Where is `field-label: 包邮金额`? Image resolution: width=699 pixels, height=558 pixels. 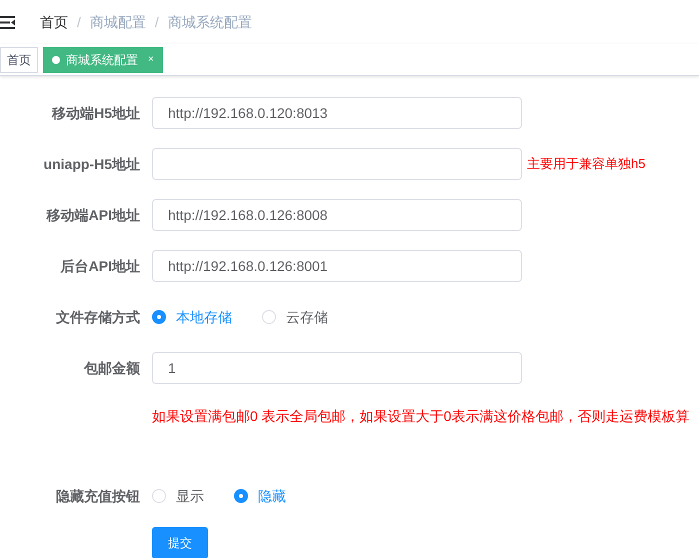 field-label: 包邮金额 is located at coordinates (112, 368).